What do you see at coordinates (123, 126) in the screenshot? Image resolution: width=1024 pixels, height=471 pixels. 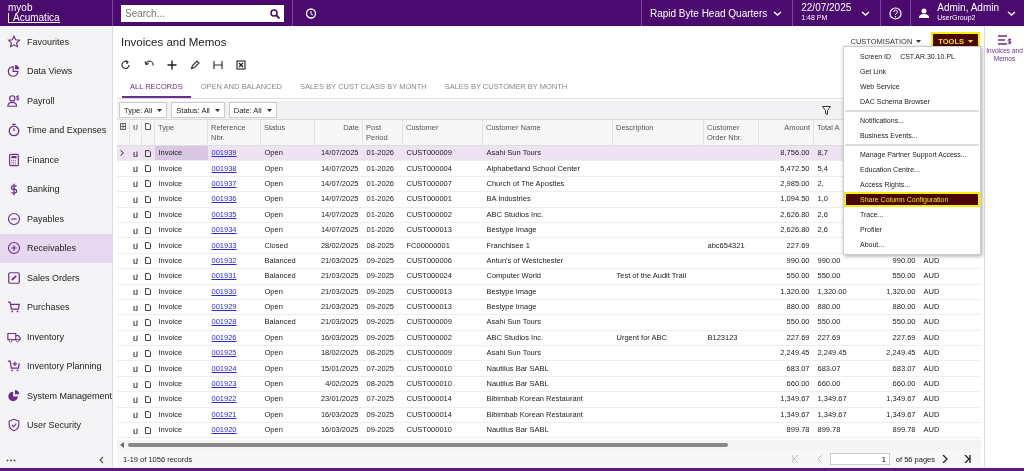 I see `column-settings-icon` at bounding box center [123, 126].